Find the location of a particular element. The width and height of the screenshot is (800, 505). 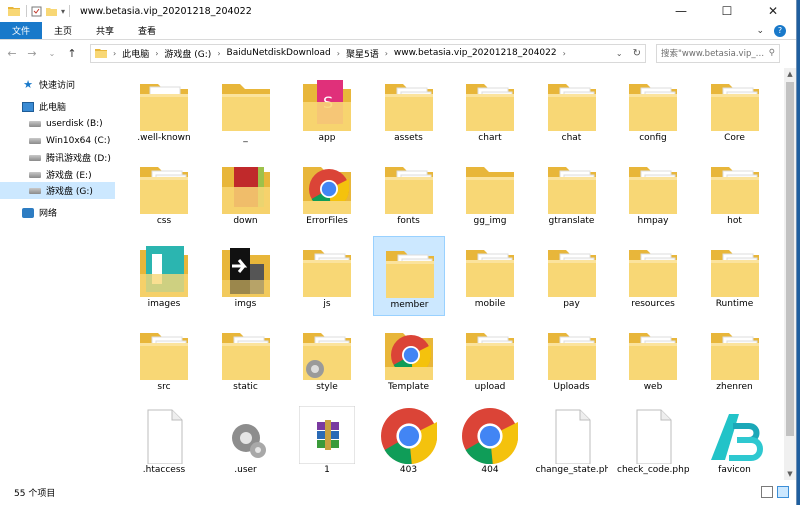

file-item: css is located at coordinates (164, 193).